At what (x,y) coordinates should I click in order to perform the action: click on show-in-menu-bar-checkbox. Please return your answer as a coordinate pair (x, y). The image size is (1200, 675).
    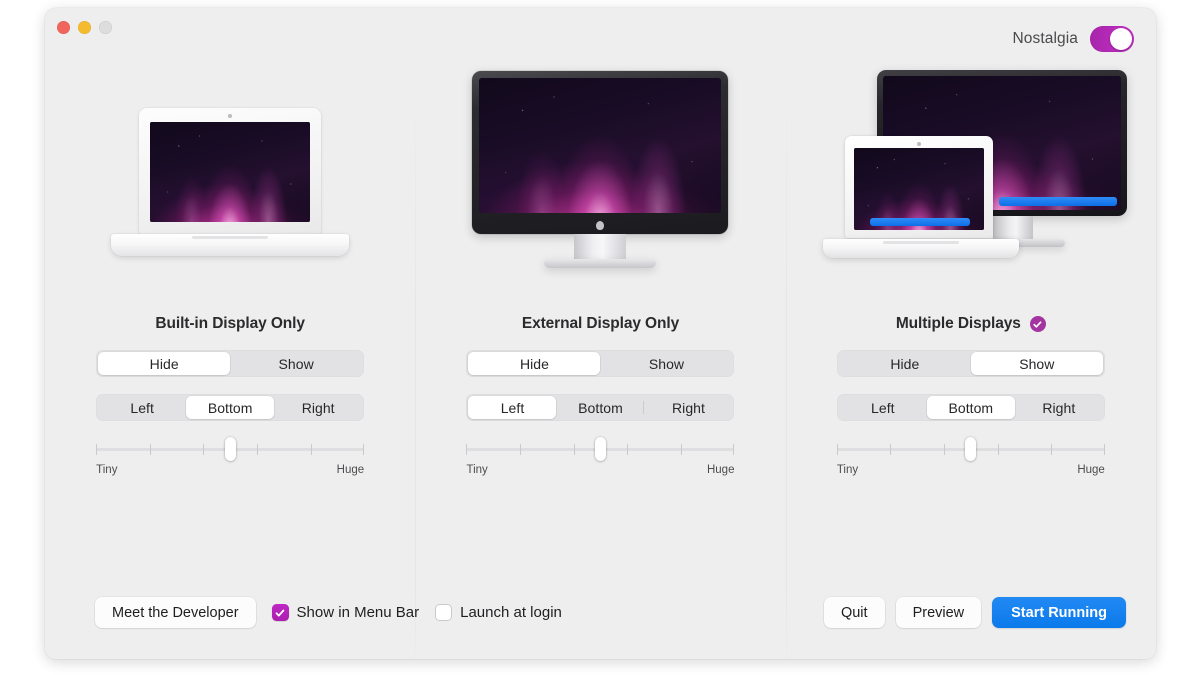
    Looking at the image, I should click on (280, 612).